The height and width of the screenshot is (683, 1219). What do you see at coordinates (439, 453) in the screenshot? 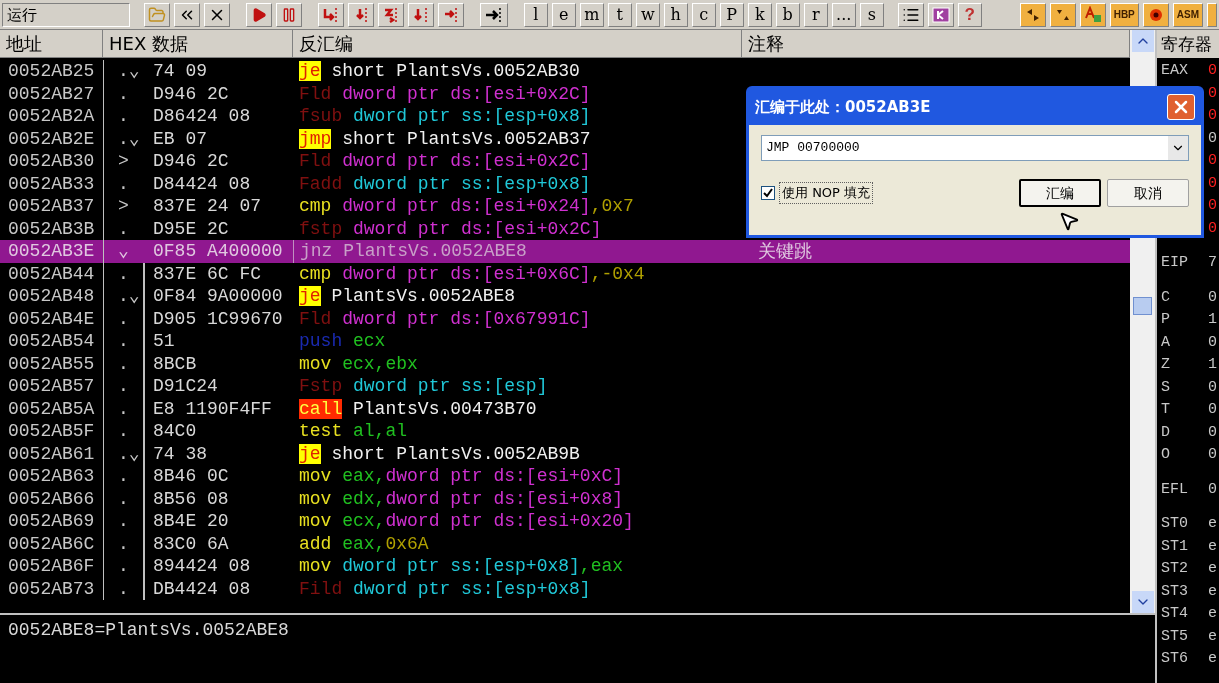
I see `instruction-cell-text: je short PlantsVs.0052AB9B` at bounding box center [439, 453].